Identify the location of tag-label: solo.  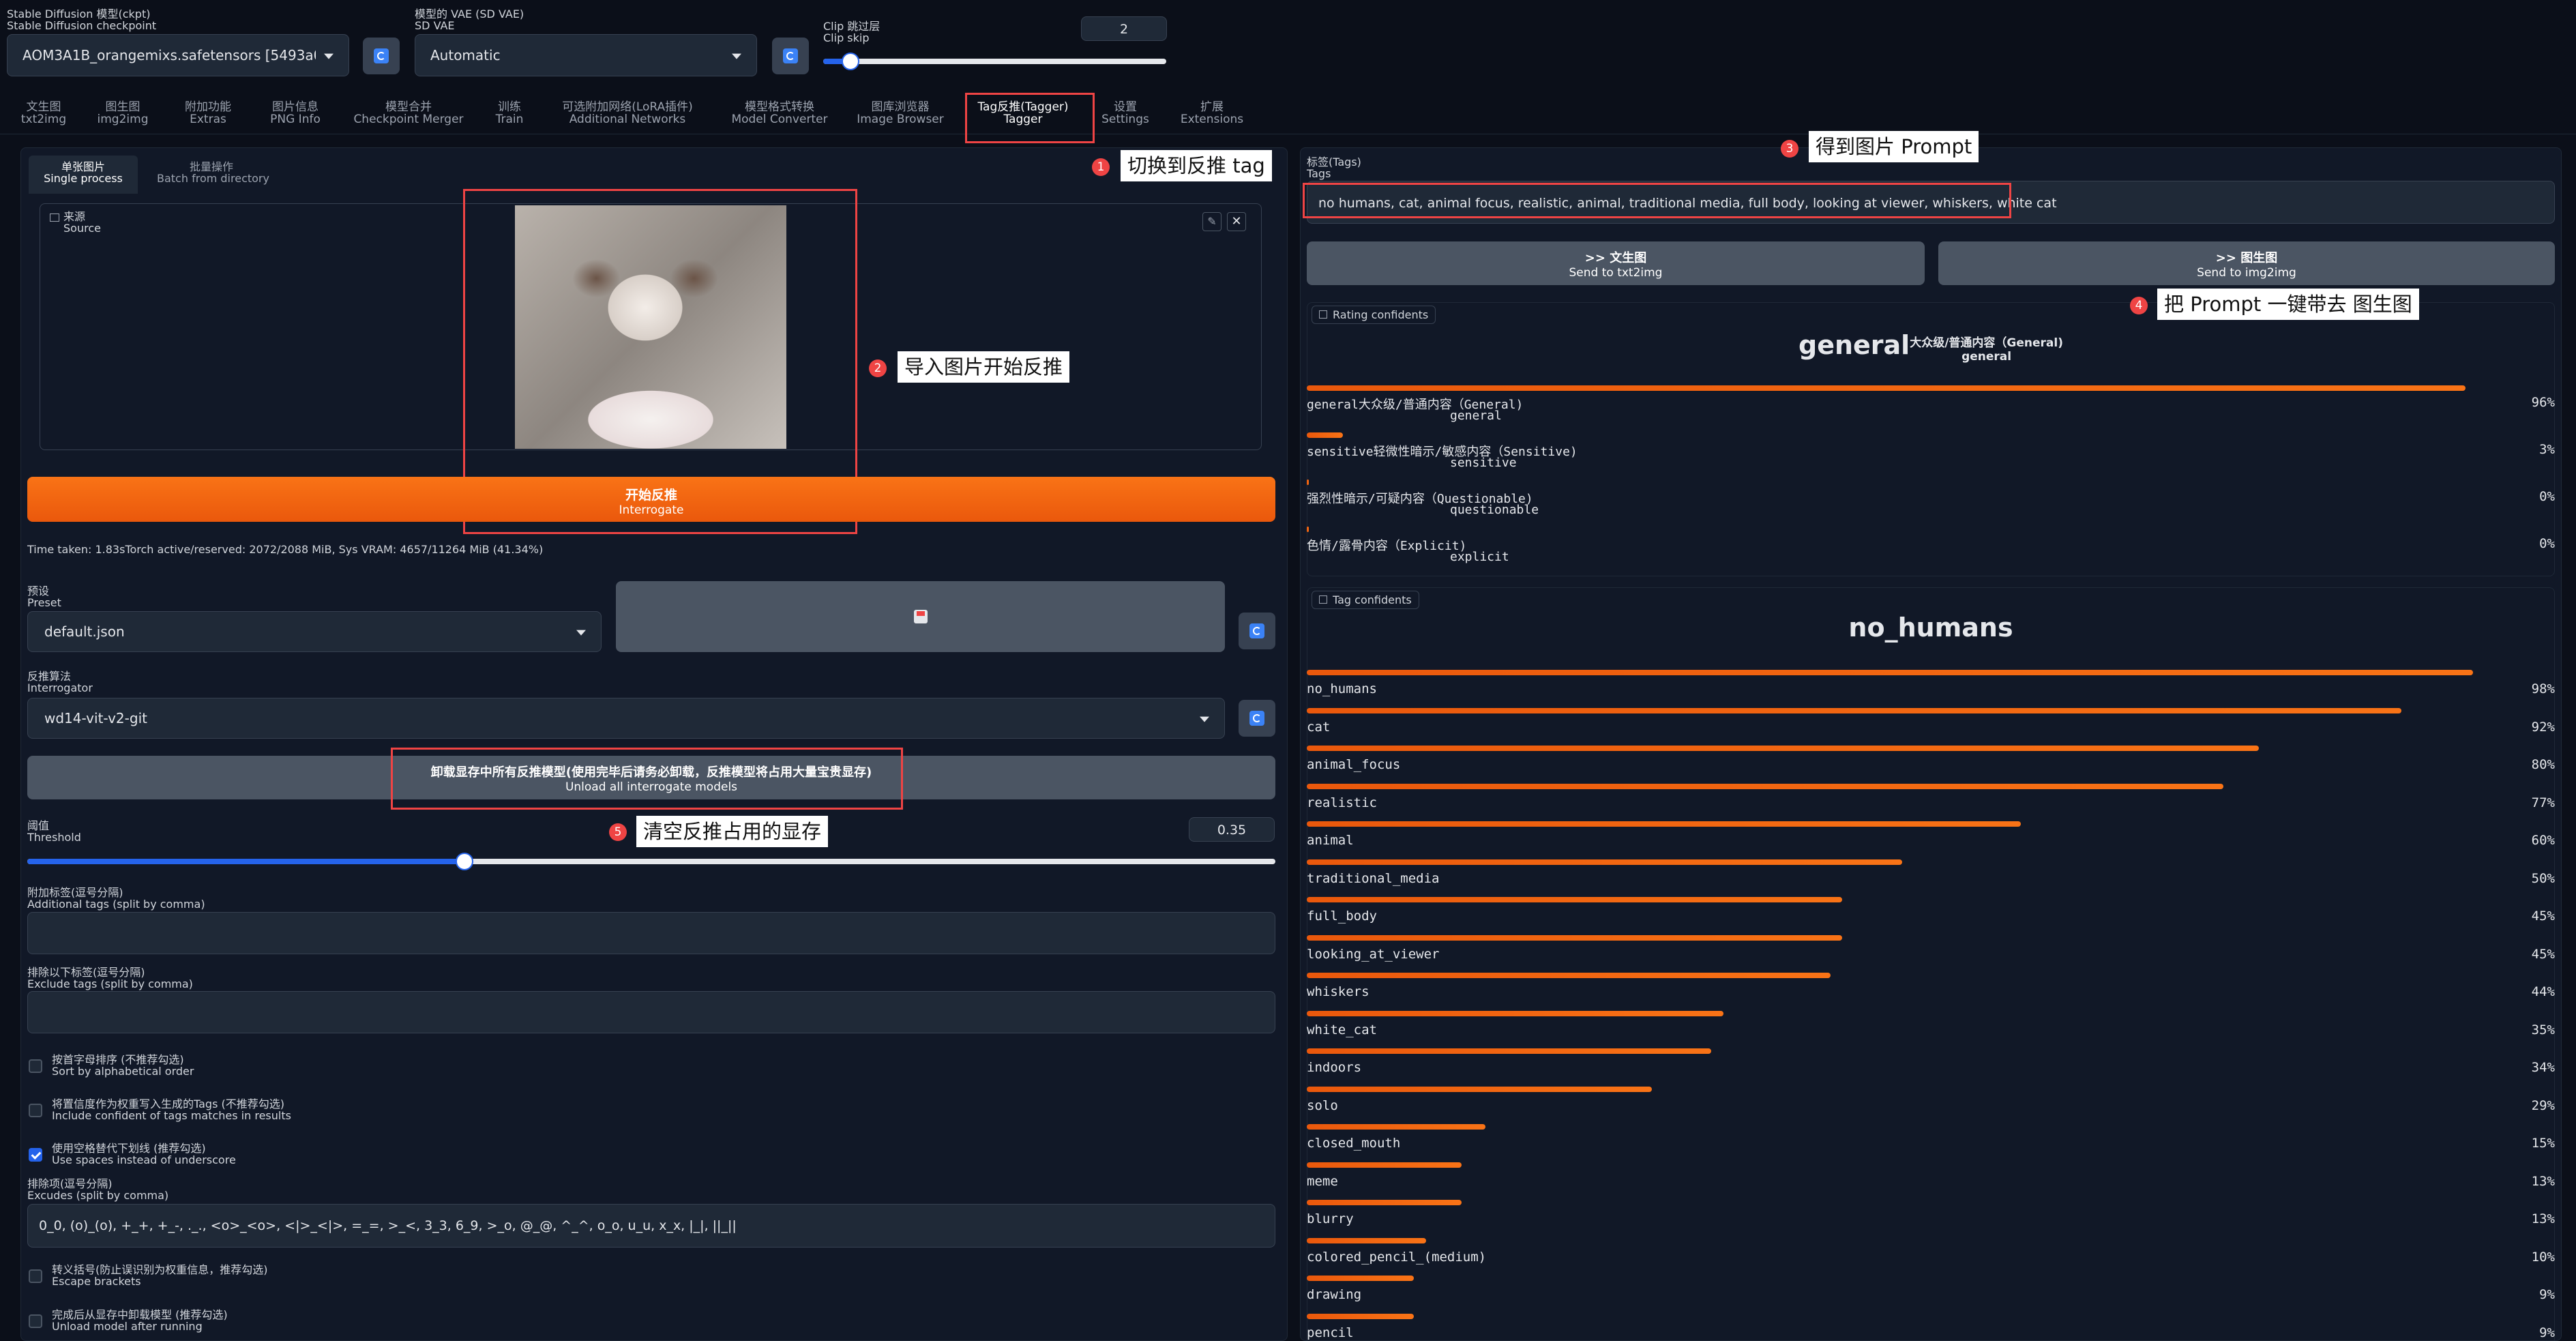
(1322, 1105).